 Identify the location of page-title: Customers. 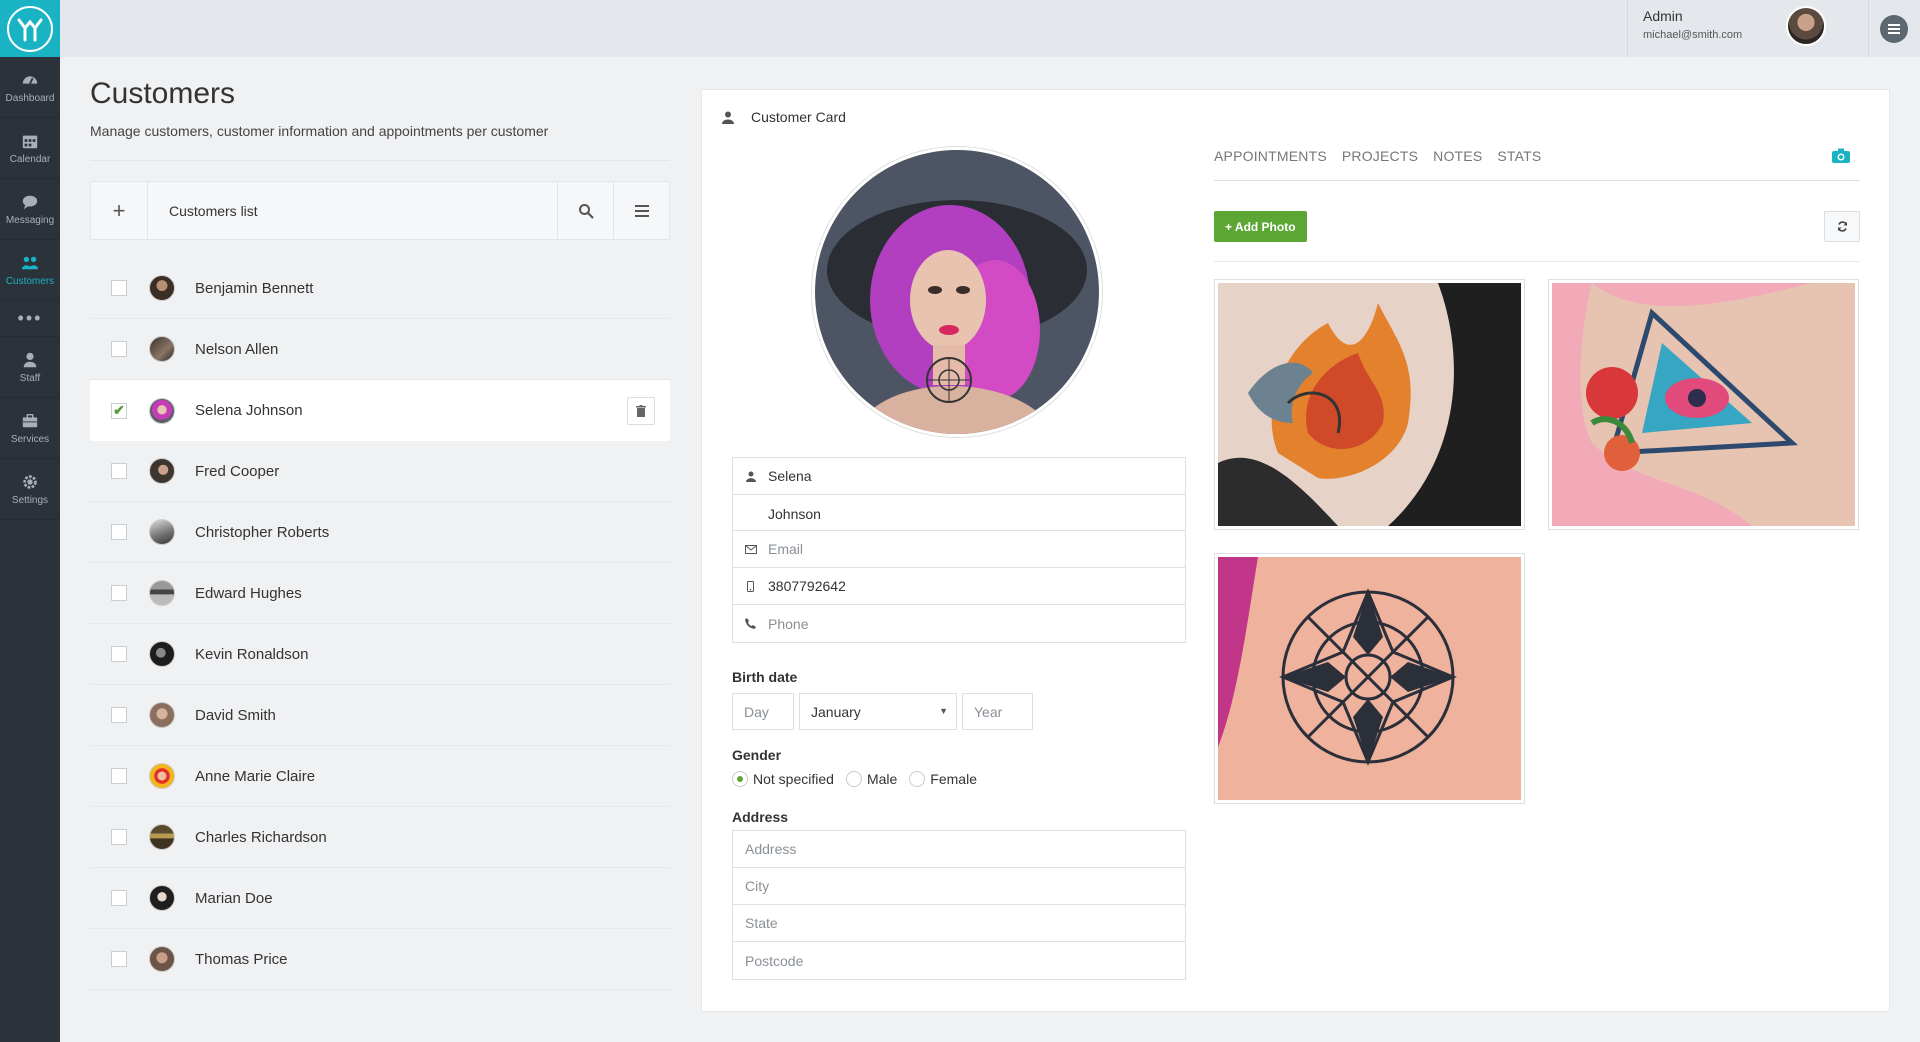
(163, 93).